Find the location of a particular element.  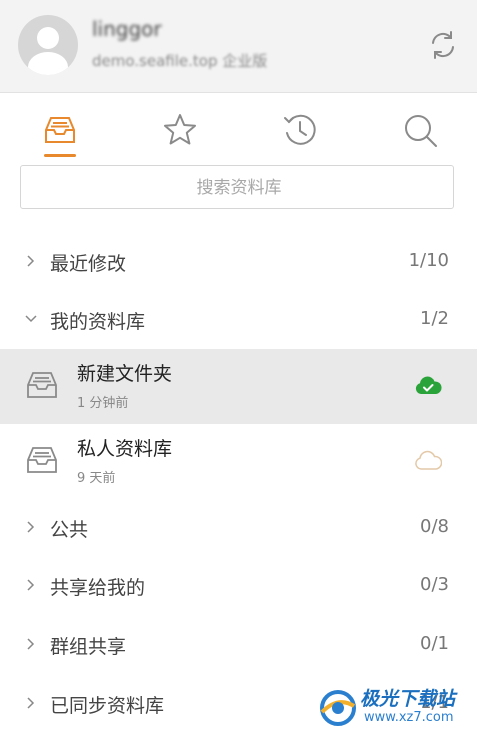

tab-search is located at coordinates (420, 134).